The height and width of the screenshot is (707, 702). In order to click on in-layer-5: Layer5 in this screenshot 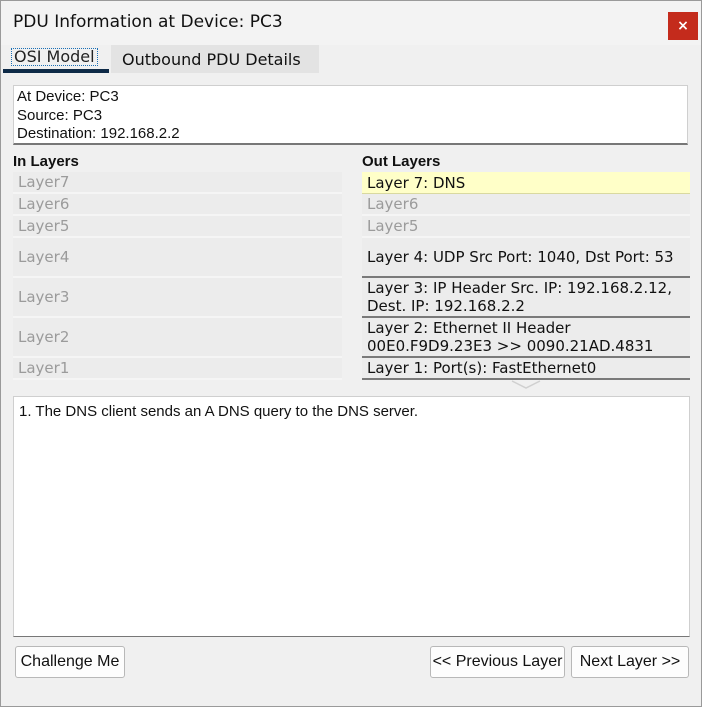, I will do `click(177, 227)`.